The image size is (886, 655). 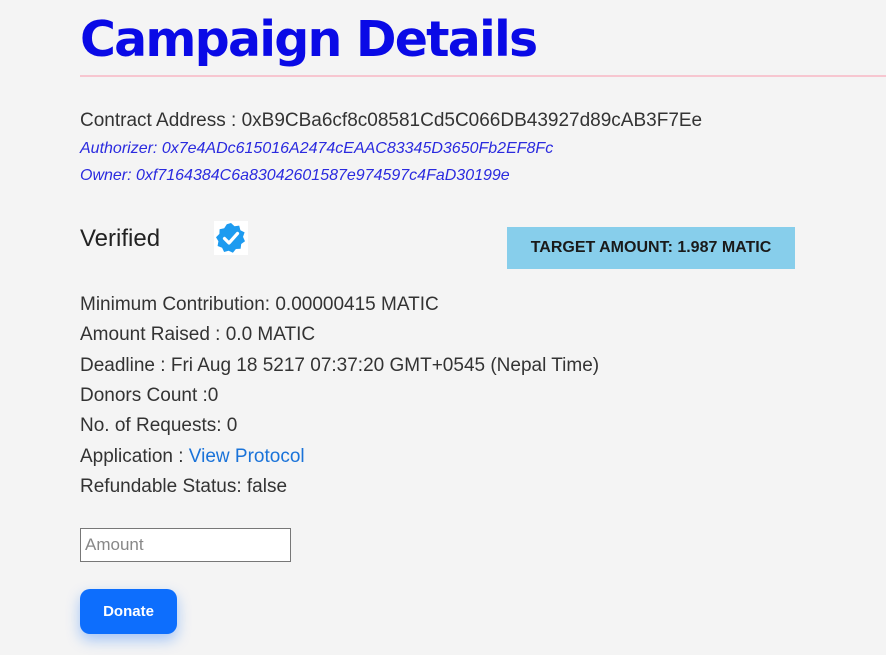 What do you see at coordinates (247, 456) in the screenshot?
I see `view-protocol-link: View Protocol` at bounding box center [247, 456].